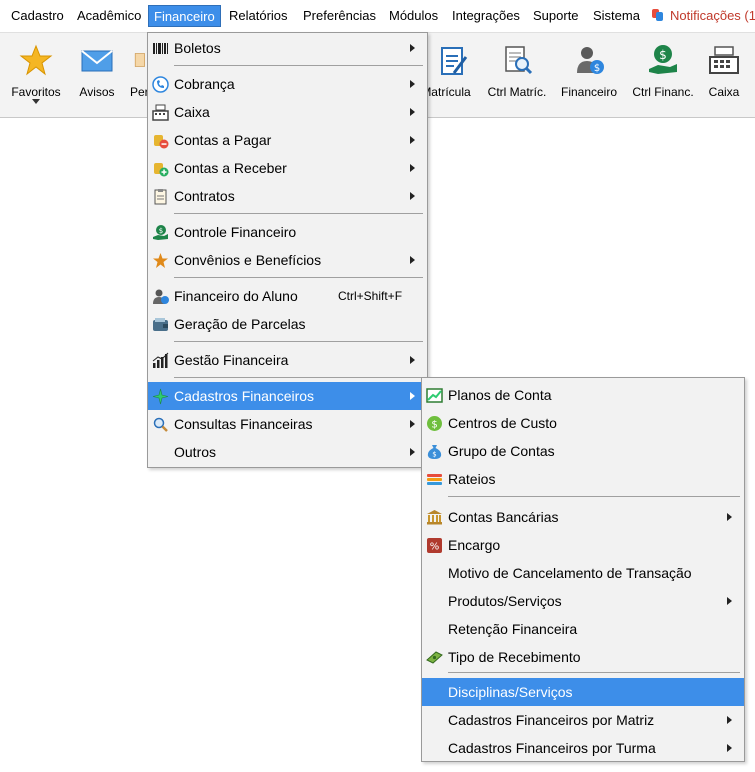 Image resolution: width=755 pixels, height=772 pixels. What do you see at coordinates (552, 748) in the screenshot?
I see `menu-item-label: Cadastros Financeiros por Turma` at bounding box center [552, 748].